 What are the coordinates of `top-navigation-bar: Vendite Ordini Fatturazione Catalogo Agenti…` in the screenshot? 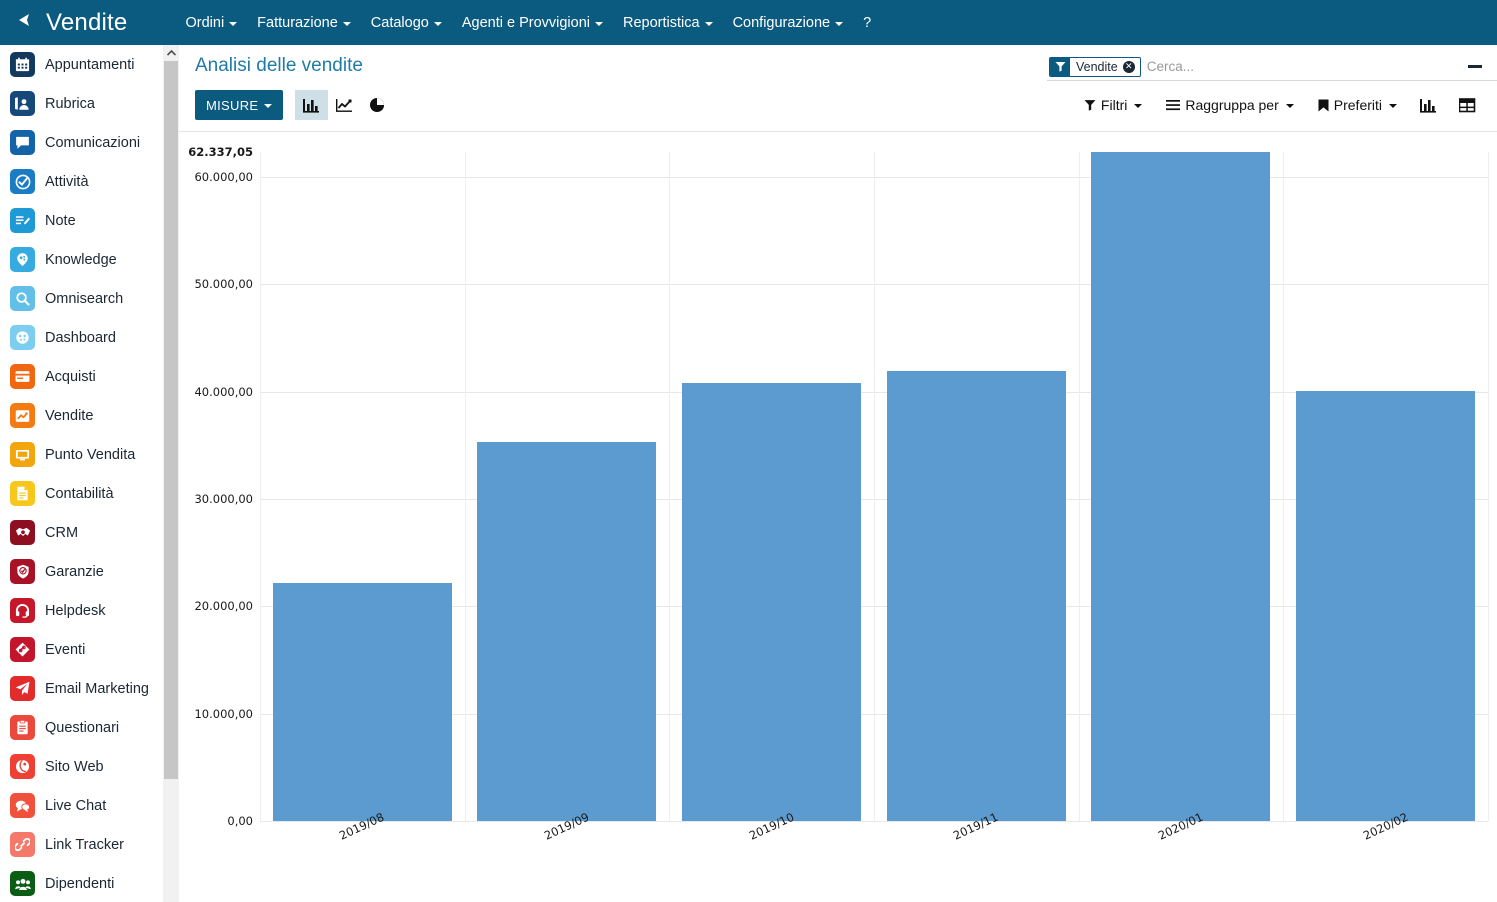 It's located at (748, 22).